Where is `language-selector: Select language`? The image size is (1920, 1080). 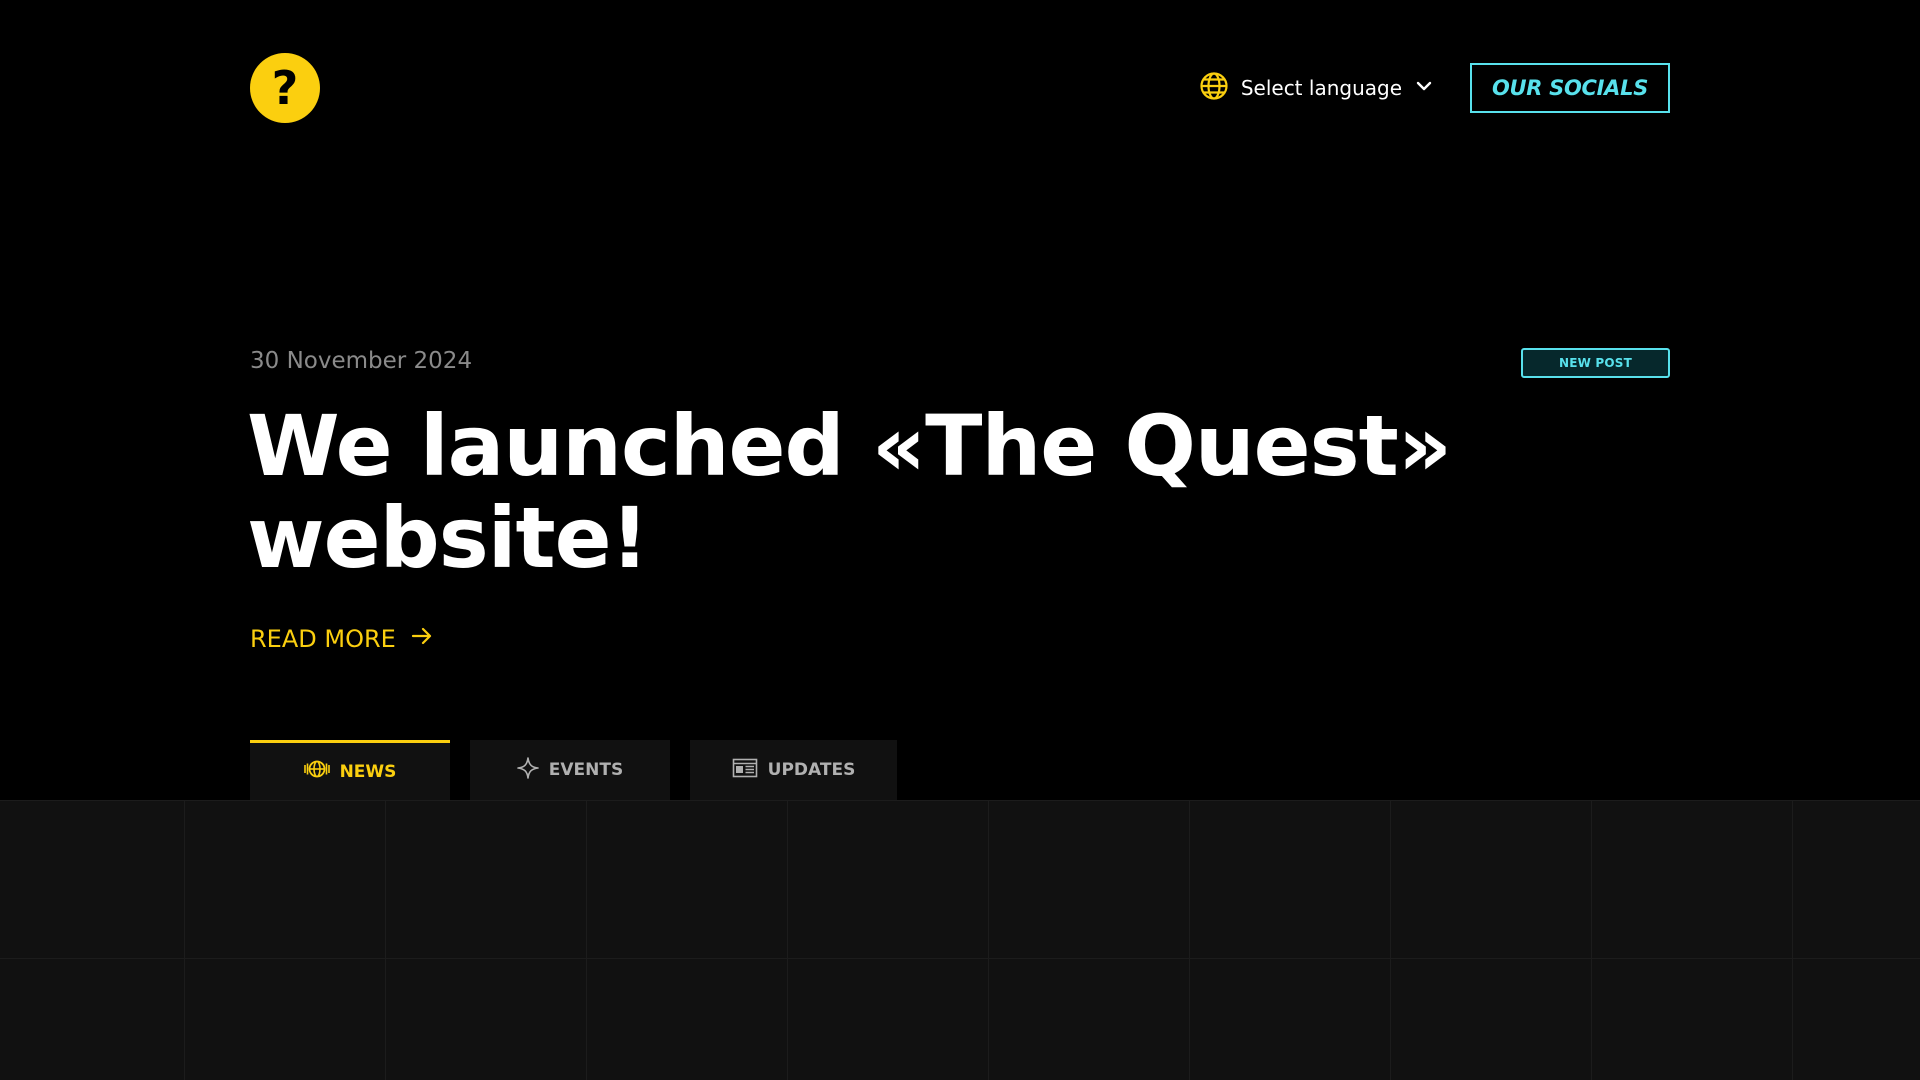
language-selector: Select language is located at coordinates (1316, 88).